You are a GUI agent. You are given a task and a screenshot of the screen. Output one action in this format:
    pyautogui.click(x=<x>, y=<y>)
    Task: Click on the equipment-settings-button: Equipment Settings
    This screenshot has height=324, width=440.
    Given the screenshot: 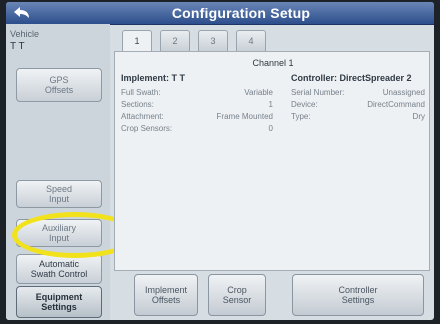 What is the action you would take?
    pyautogui.click(x=59, y=302)
    